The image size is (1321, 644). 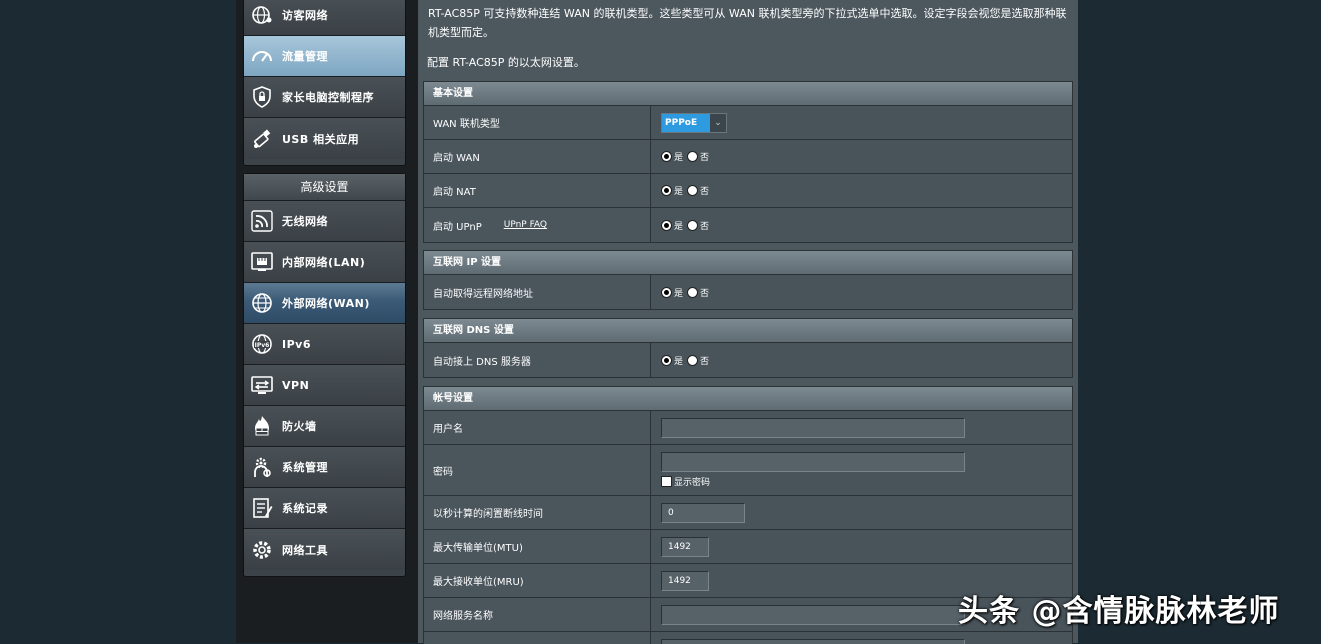 I want to click on internet-dns-section: 互联网 DNS 设置 自动接上 DNS 服务器 是 否, so click(x=748, y=348).